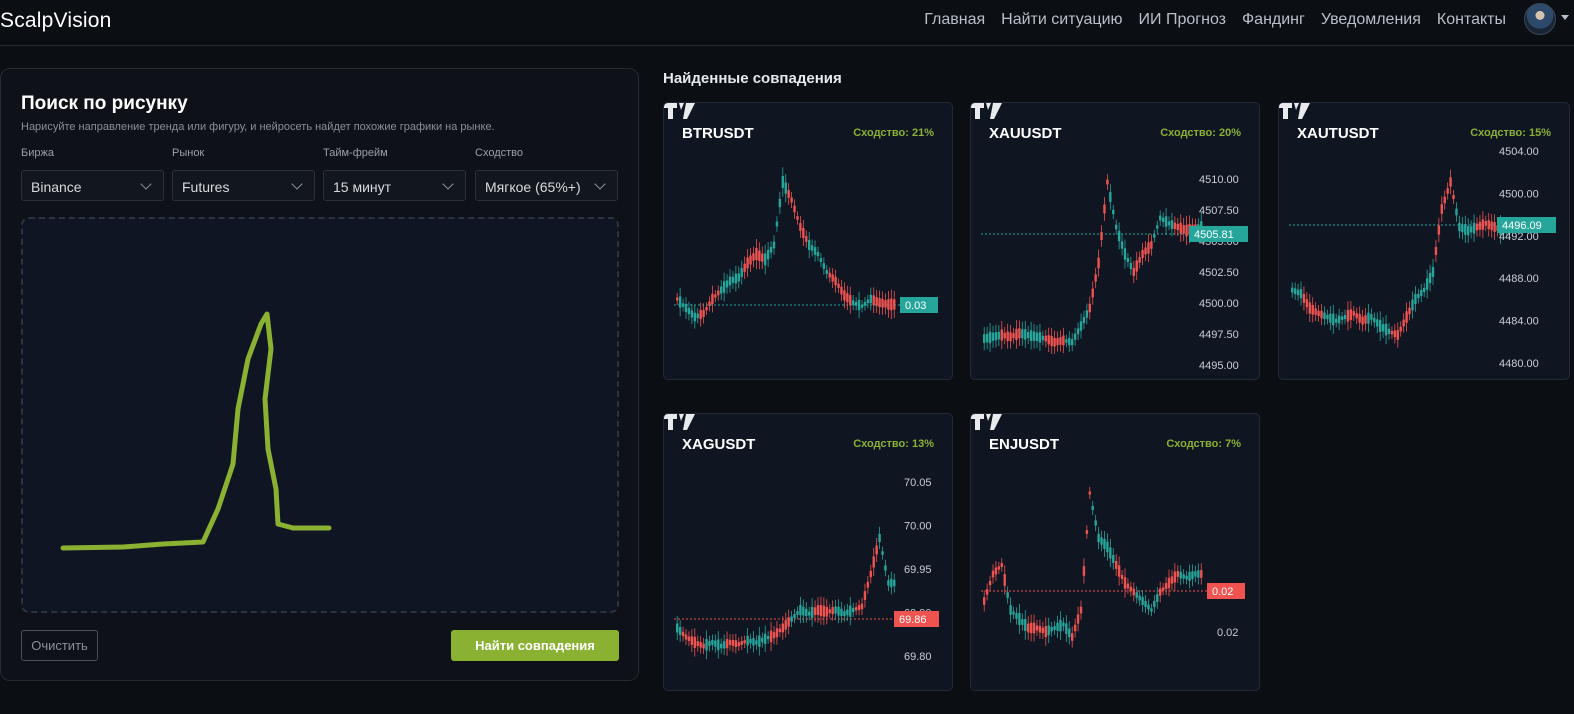 The image size is (1574, 714). I want to click on nav-funding: Фандинг, so click(1273, 20).